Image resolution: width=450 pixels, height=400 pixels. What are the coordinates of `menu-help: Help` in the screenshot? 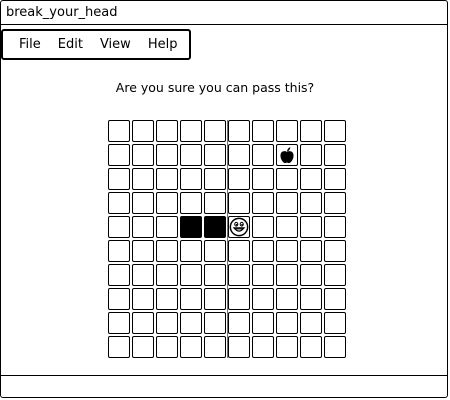 It's located at (163, 45).